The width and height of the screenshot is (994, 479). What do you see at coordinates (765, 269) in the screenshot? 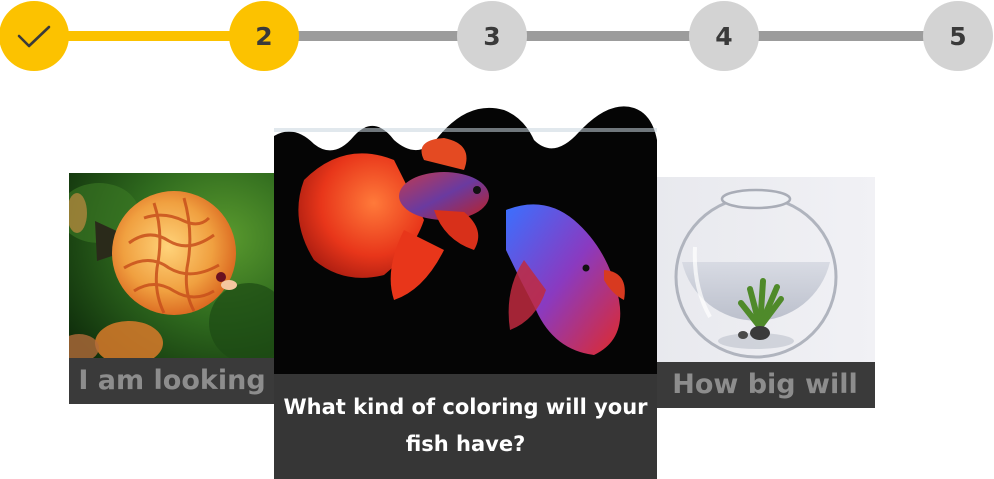
I see `fishbowl-image` at bounding box center [765, 269].